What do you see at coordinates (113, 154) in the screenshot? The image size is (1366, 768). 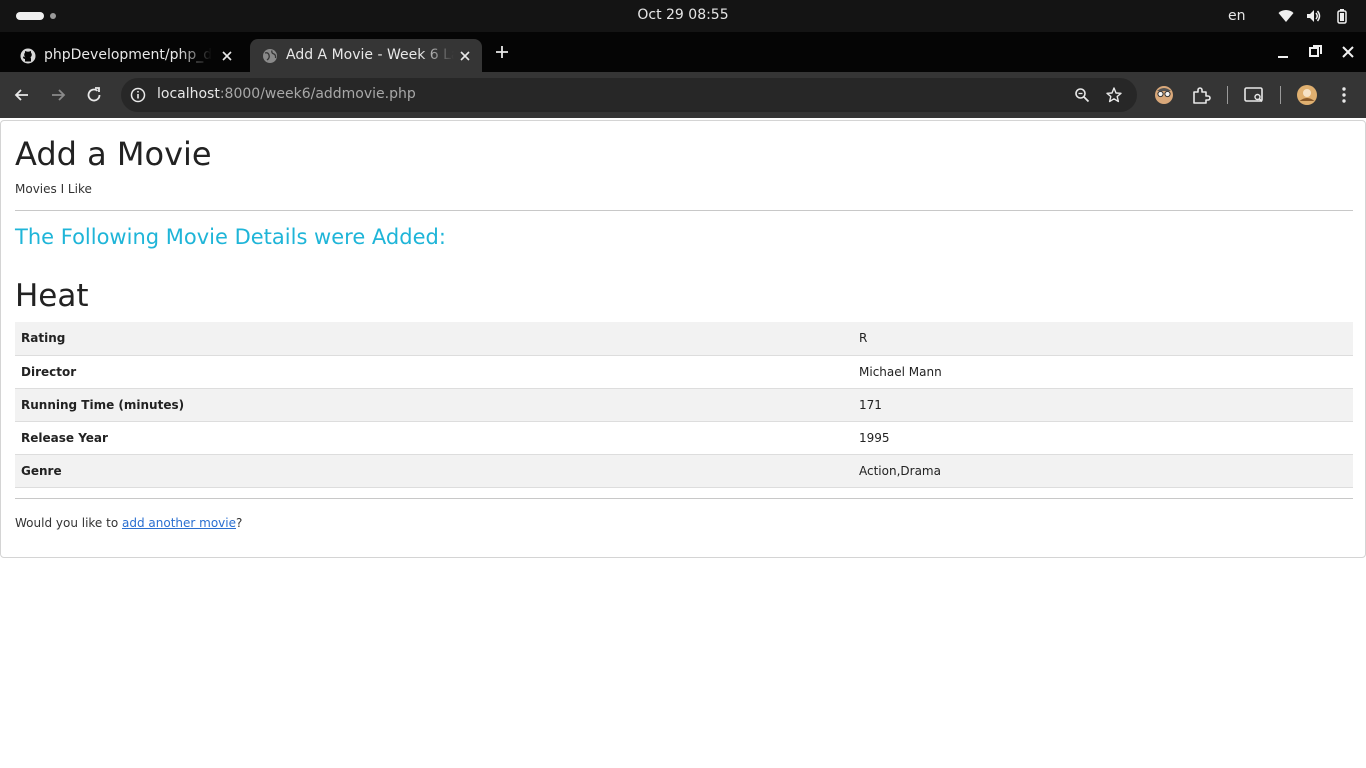 I see `page-title: Add a Movie` at bounding box center [113, 154].